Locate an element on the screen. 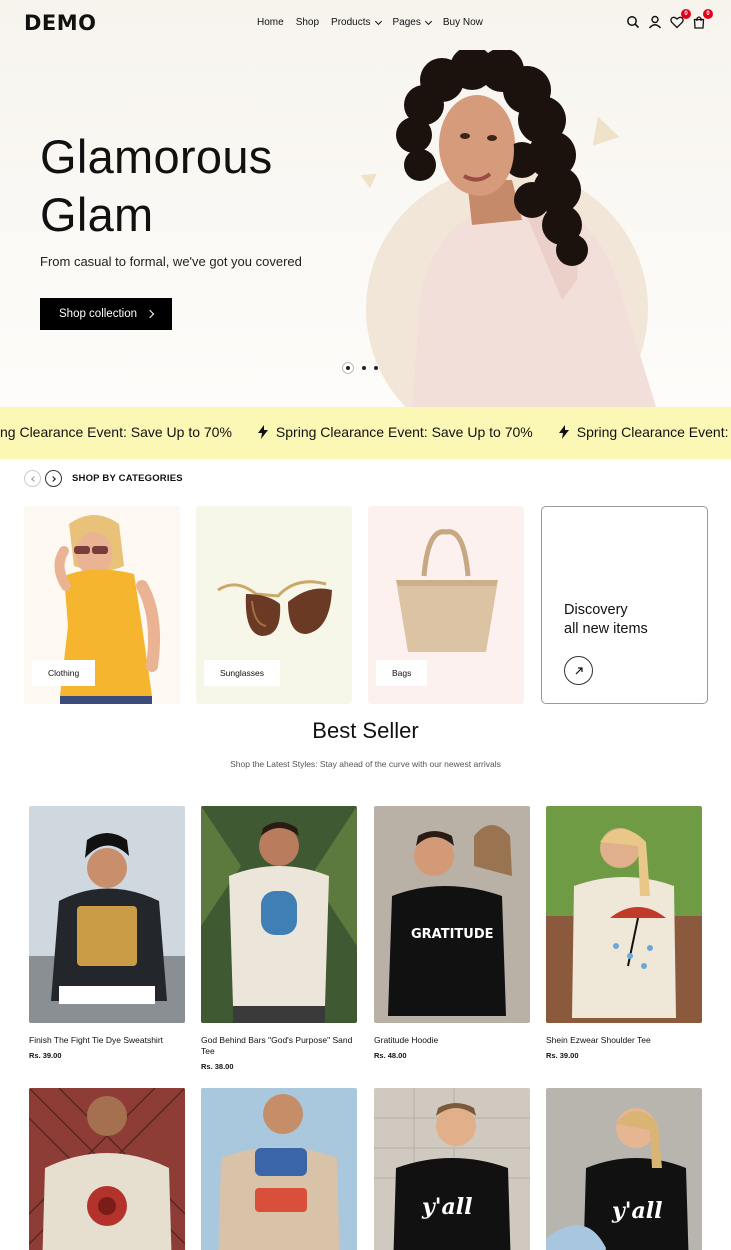 The image size is (731, 1250). category-label-clothing: Clothing is located at coordinates (64, 673).